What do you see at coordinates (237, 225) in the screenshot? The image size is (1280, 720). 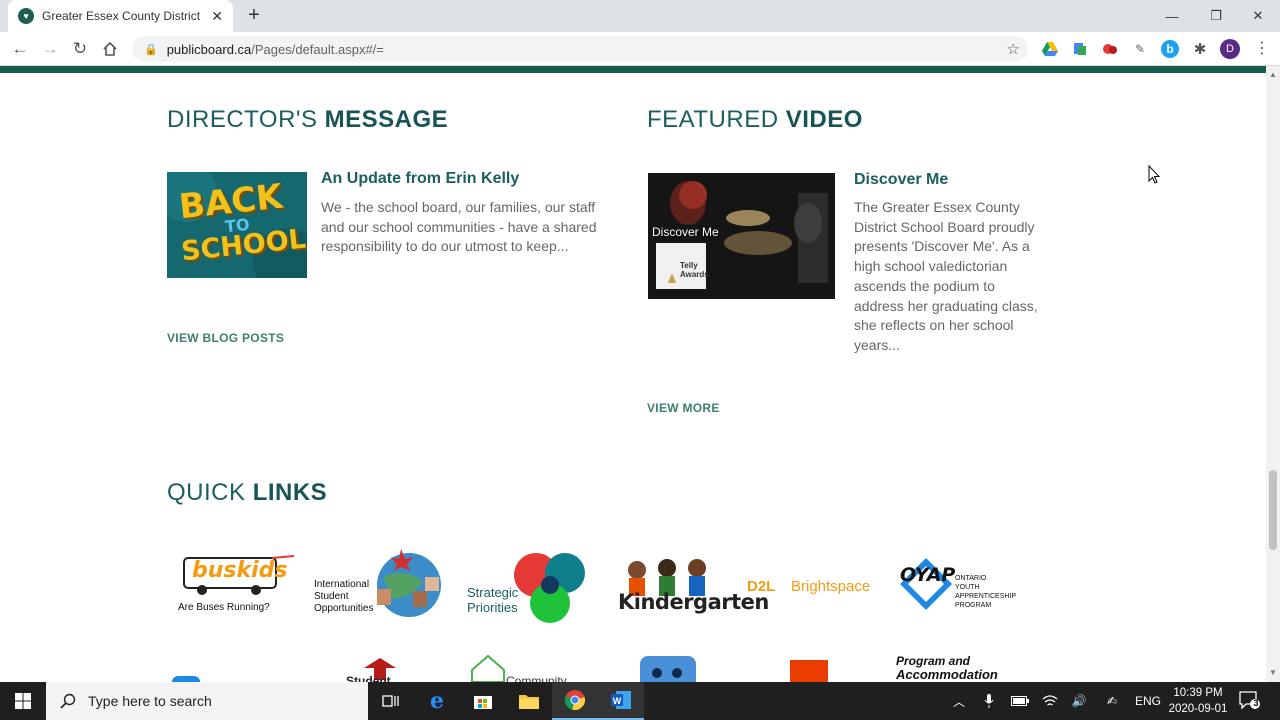 I see `back-to-school-image: BACK TO SCHOOL` at bounding box center [237, 225].